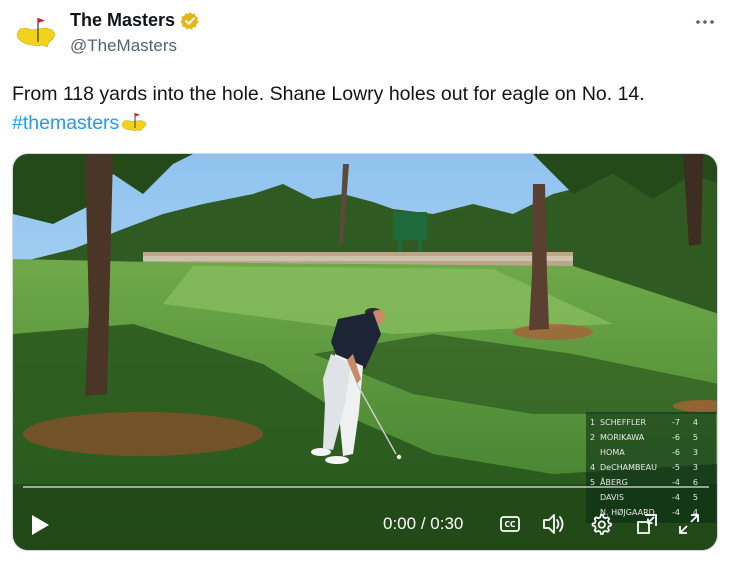 This screenshot has height=562, width=731. What do you see at coordinates (695, 422) in the screenshot?
I see `leaderboard-thru: 4` at bounding box center [695, 422].